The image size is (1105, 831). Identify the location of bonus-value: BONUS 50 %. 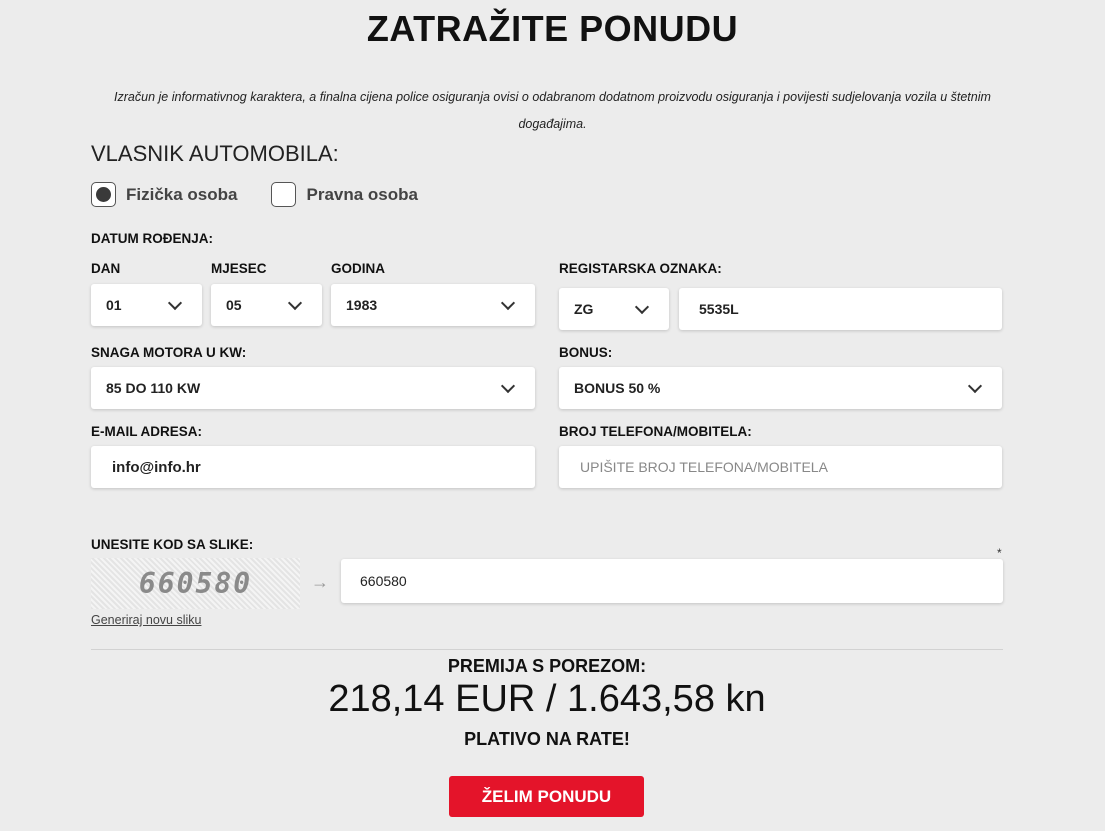
(617, 388).